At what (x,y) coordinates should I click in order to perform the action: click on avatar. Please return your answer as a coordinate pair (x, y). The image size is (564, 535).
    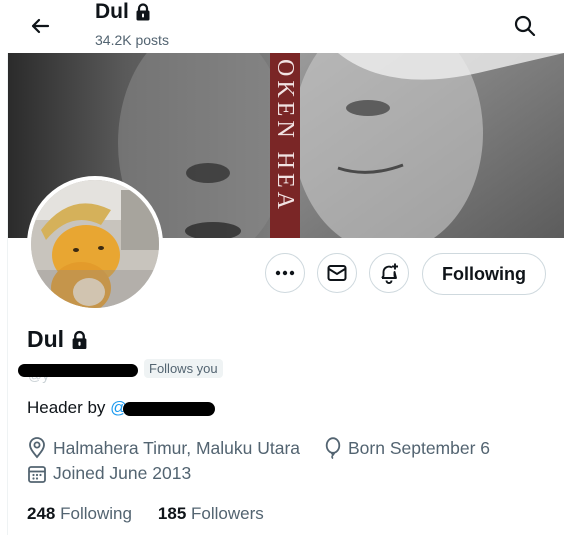
    Looking at the image, I should click on (95, 244).